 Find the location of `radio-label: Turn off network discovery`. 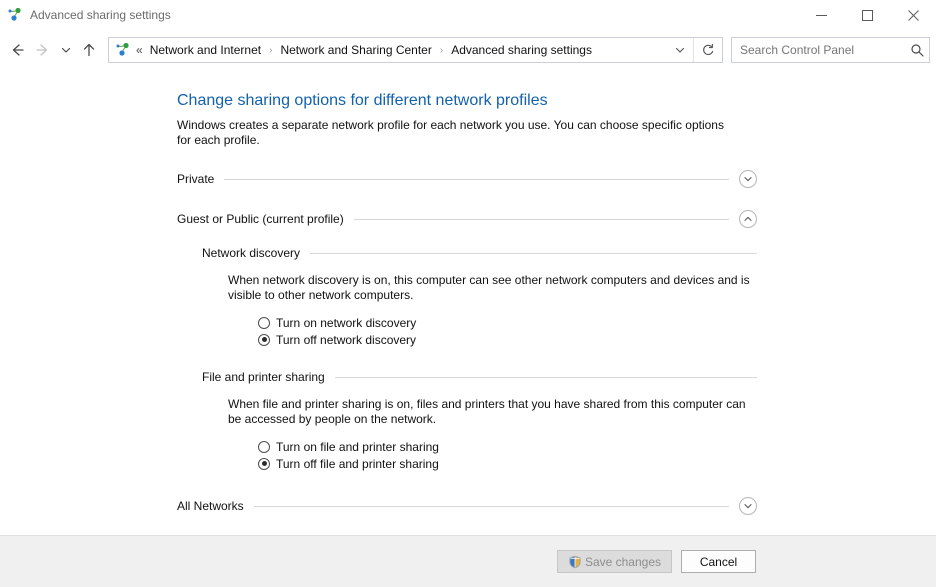

radio-label: Turn off network discovery is located at coordinates (346, 339).